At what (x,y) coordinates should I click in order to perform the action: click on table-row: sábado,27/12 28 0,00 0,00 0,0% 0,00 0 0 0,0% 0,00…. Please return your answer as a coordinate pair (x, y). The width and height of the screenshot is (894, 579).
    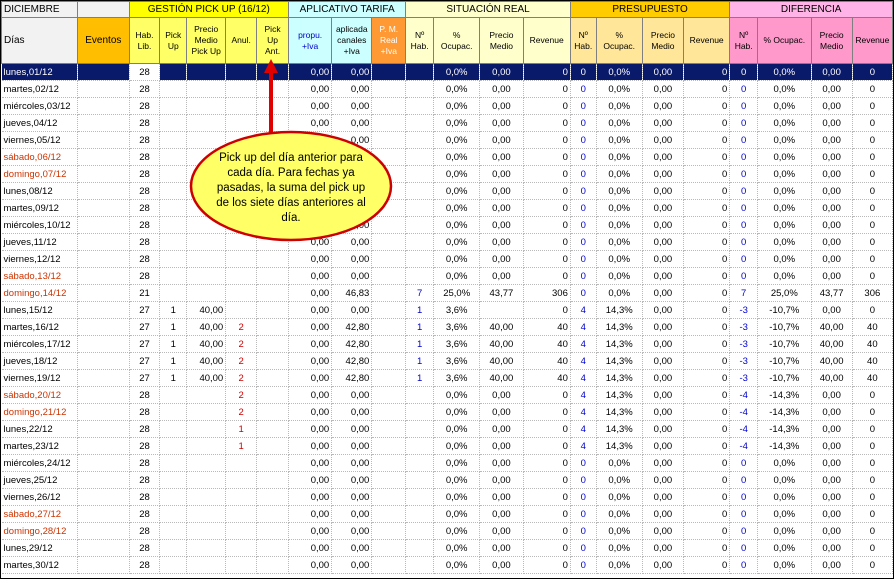
    Looking at the image, I should click on (447, 514).